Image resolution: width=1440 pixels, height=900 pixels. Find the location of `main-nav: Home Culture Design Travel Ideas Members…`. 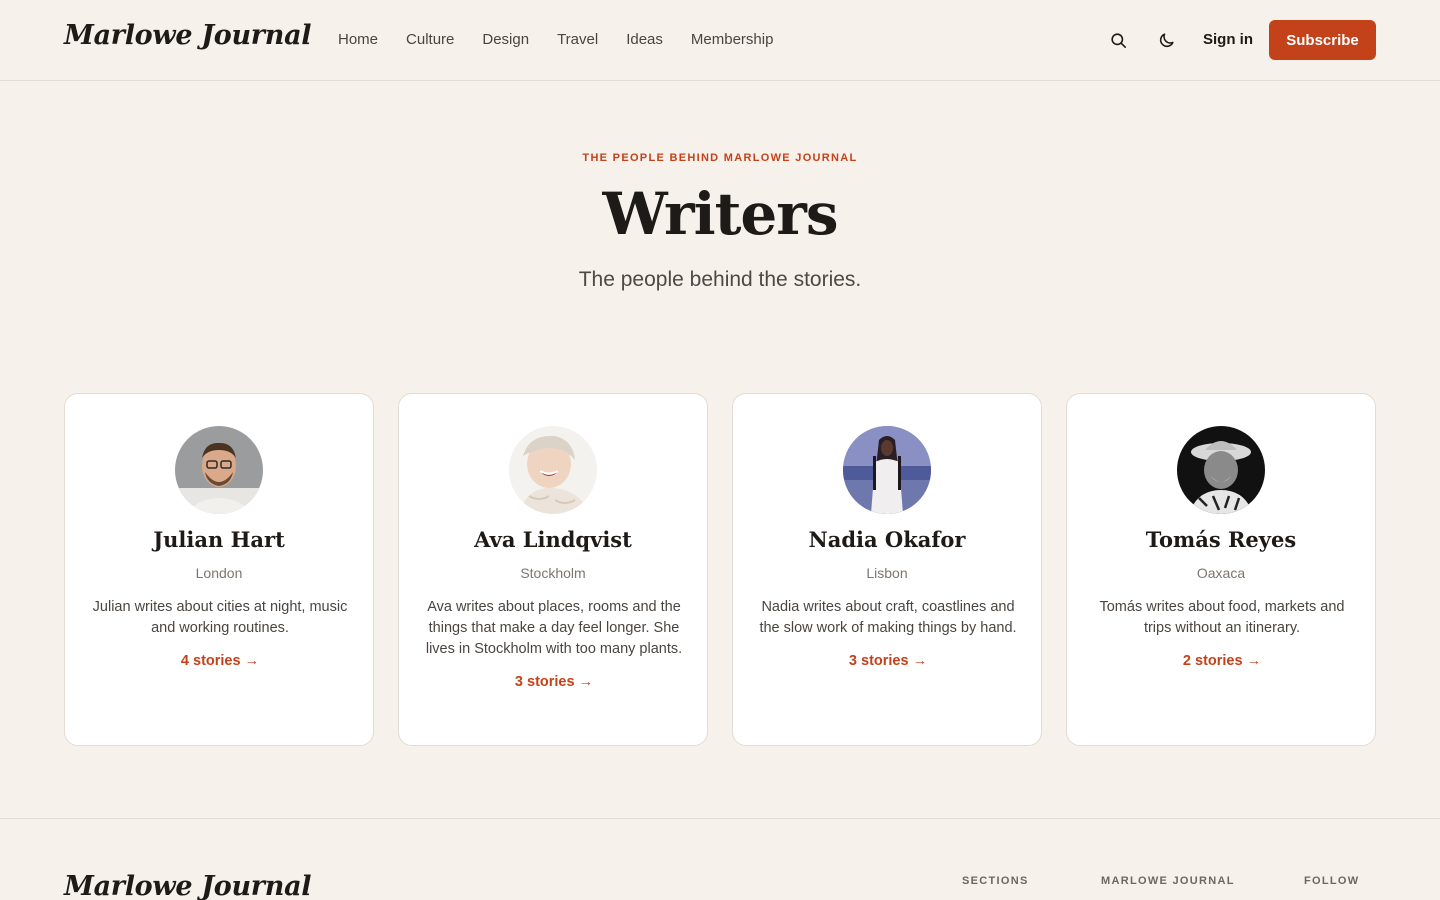

main-nav: Home Culture Design Travel Ideas Members… is located at coordinates (569, 39).